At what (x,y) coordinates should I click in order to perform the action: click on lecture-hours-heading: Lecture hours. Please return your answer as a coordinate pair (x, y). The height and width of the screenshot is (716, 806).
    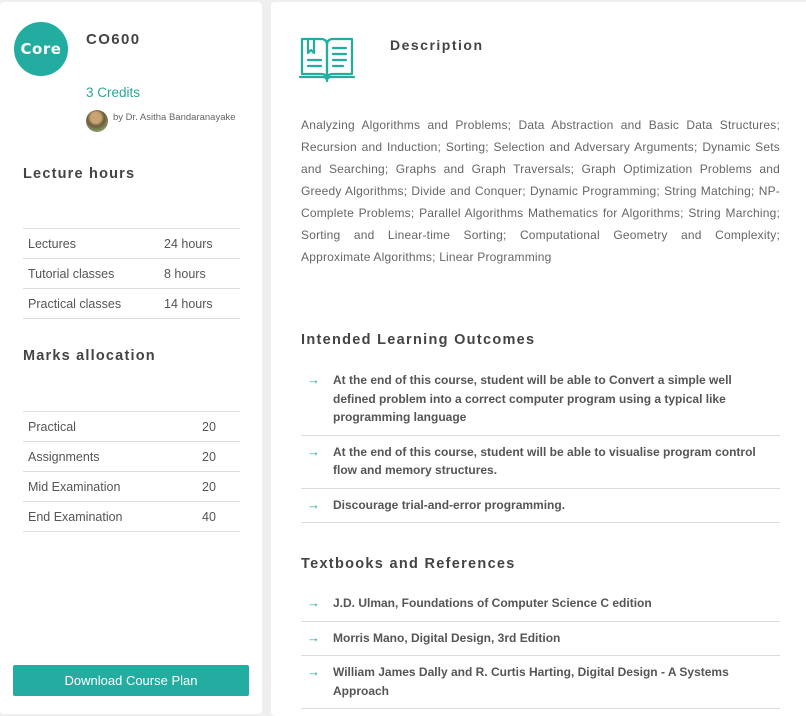
    Looking at the image, I should click on (79, 174).